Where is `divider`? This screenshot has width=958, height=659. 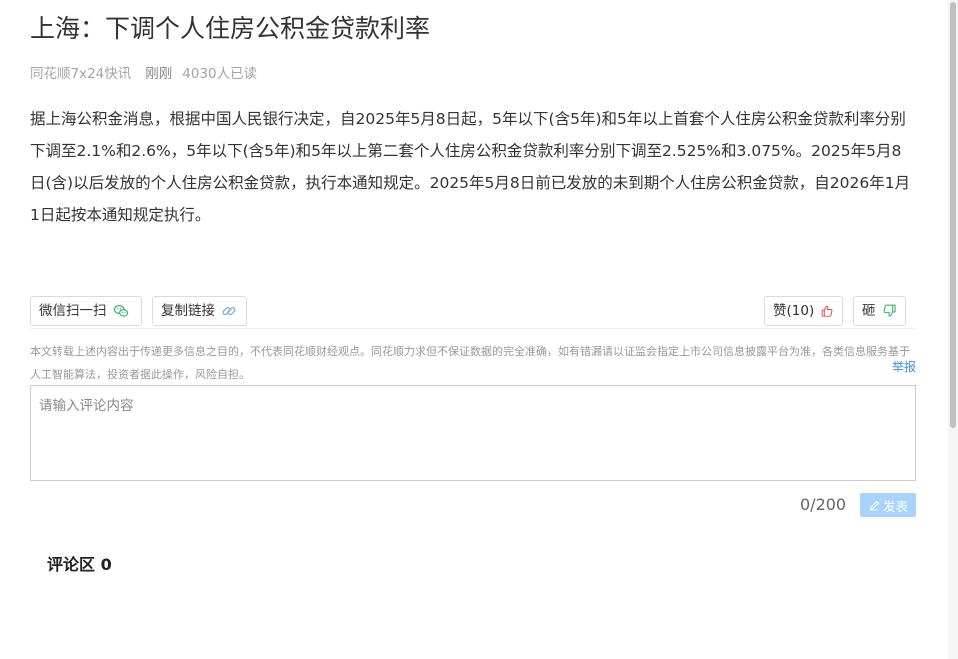
divider is located at coordinates (473, 328).